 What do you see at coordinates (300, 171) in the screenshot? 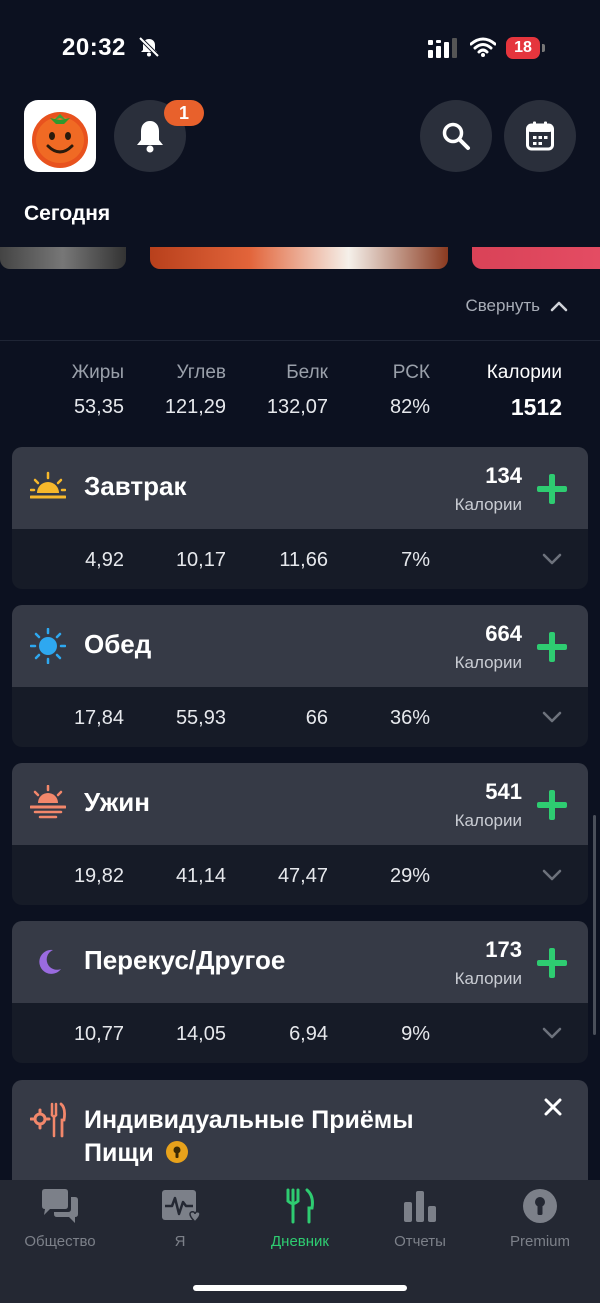
I see `app-header: 1 Сегодня` at bounding box center [300, 171].